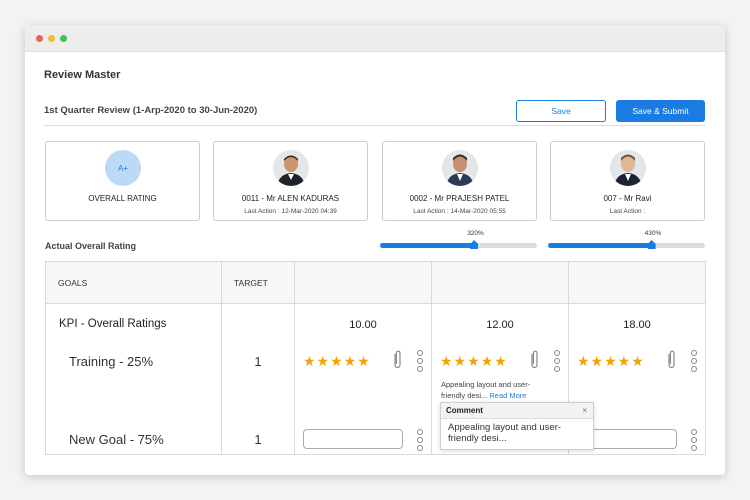 The width and height of the screenshot is (750, 500). I want to click on maximize-window-dot, so click(63, 38).